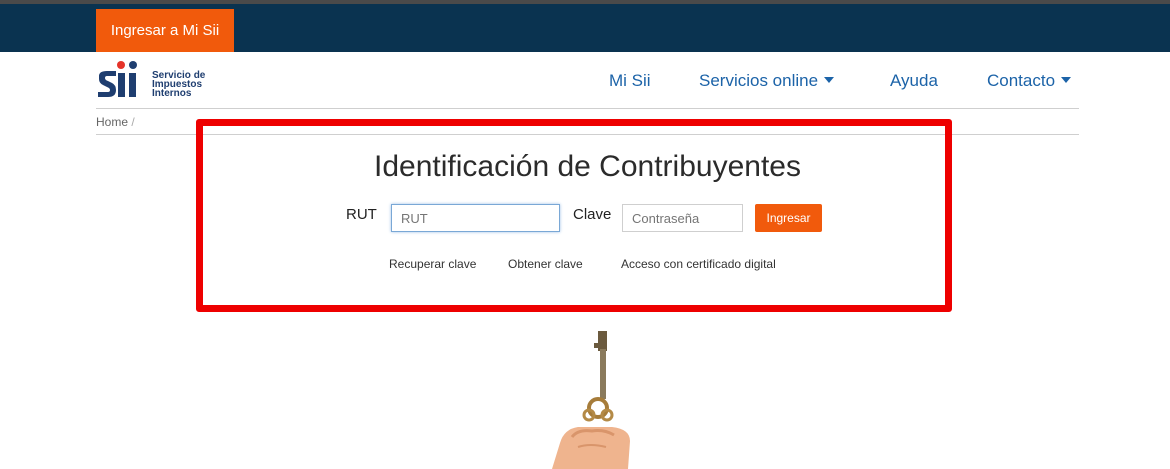  Describe the element at coordinates (630, 80) in the screenshot. I see `nav-mi-sii: Mi Sii` at that location.